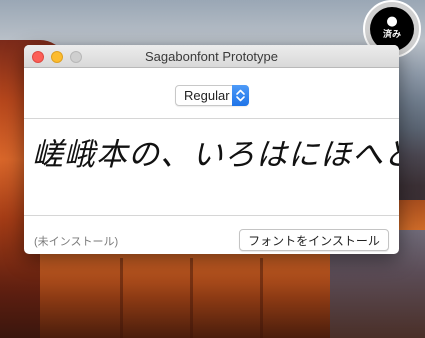  I want to click on style-select: Regular, so click(212, 95).